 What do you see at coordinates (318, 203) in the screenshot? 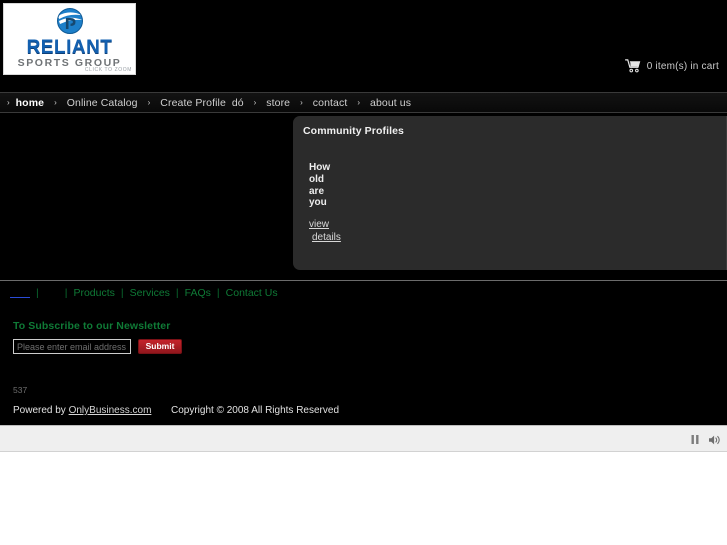
I see `question-line: you` at bounding box center [318, 203].